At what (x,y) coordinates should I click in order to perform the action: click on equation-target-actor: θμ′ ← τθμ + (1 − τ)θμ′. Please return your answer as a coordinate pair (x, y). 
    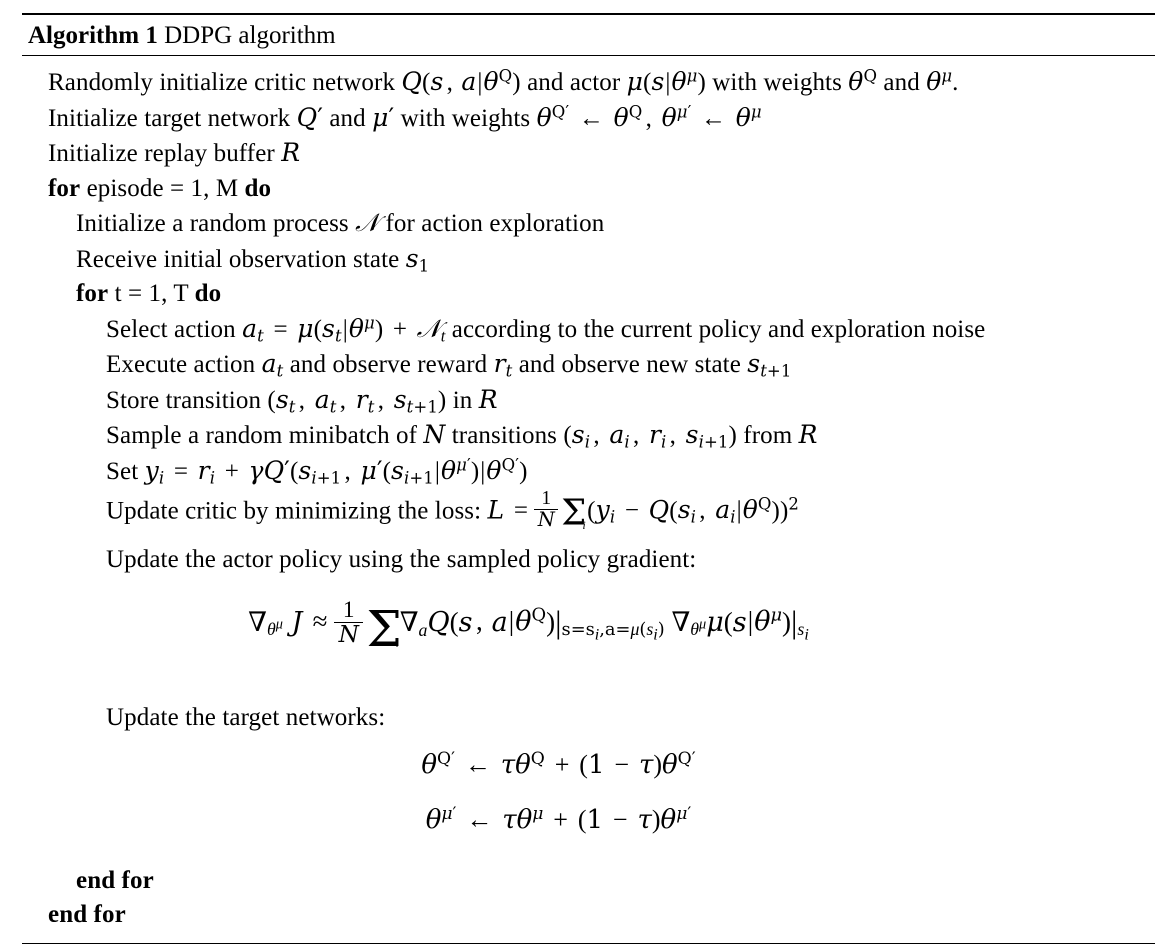
    Looking at the image, I should click on (558, 819).